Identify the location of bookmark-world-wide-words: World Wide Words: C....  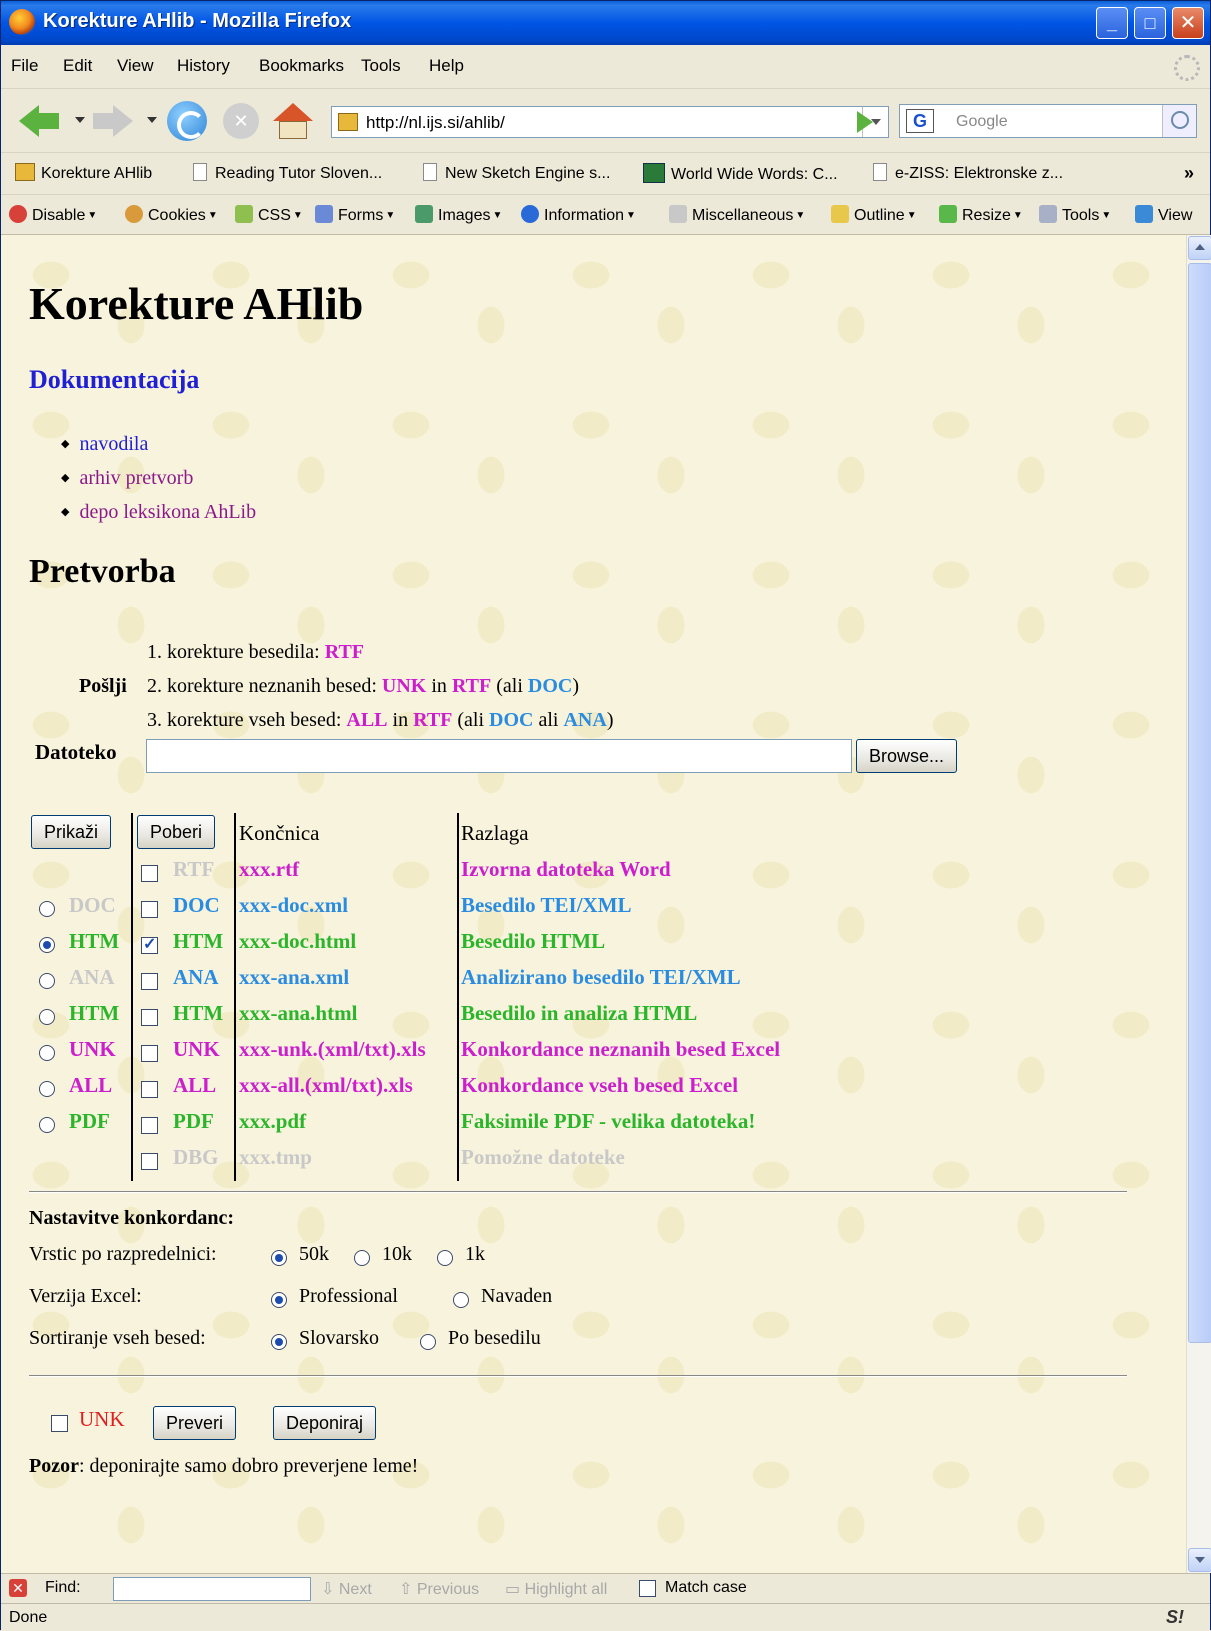
(740, 173).